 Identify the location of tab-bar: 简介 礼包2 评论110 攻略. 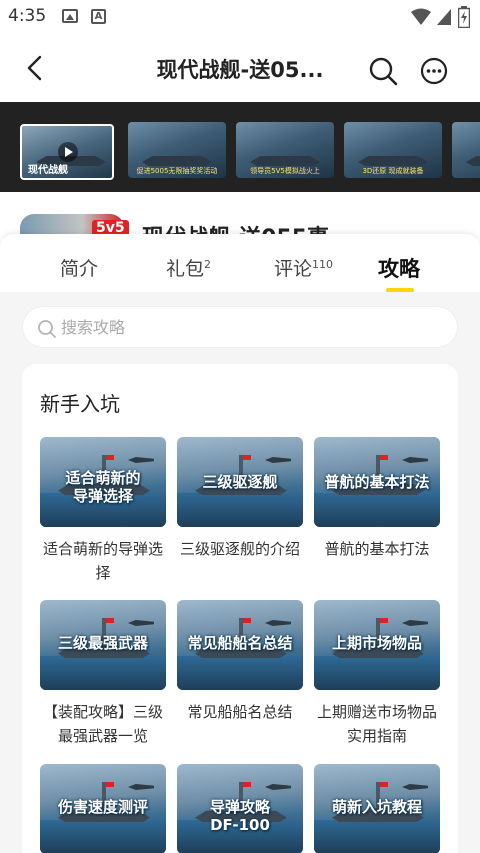
(240, 263).